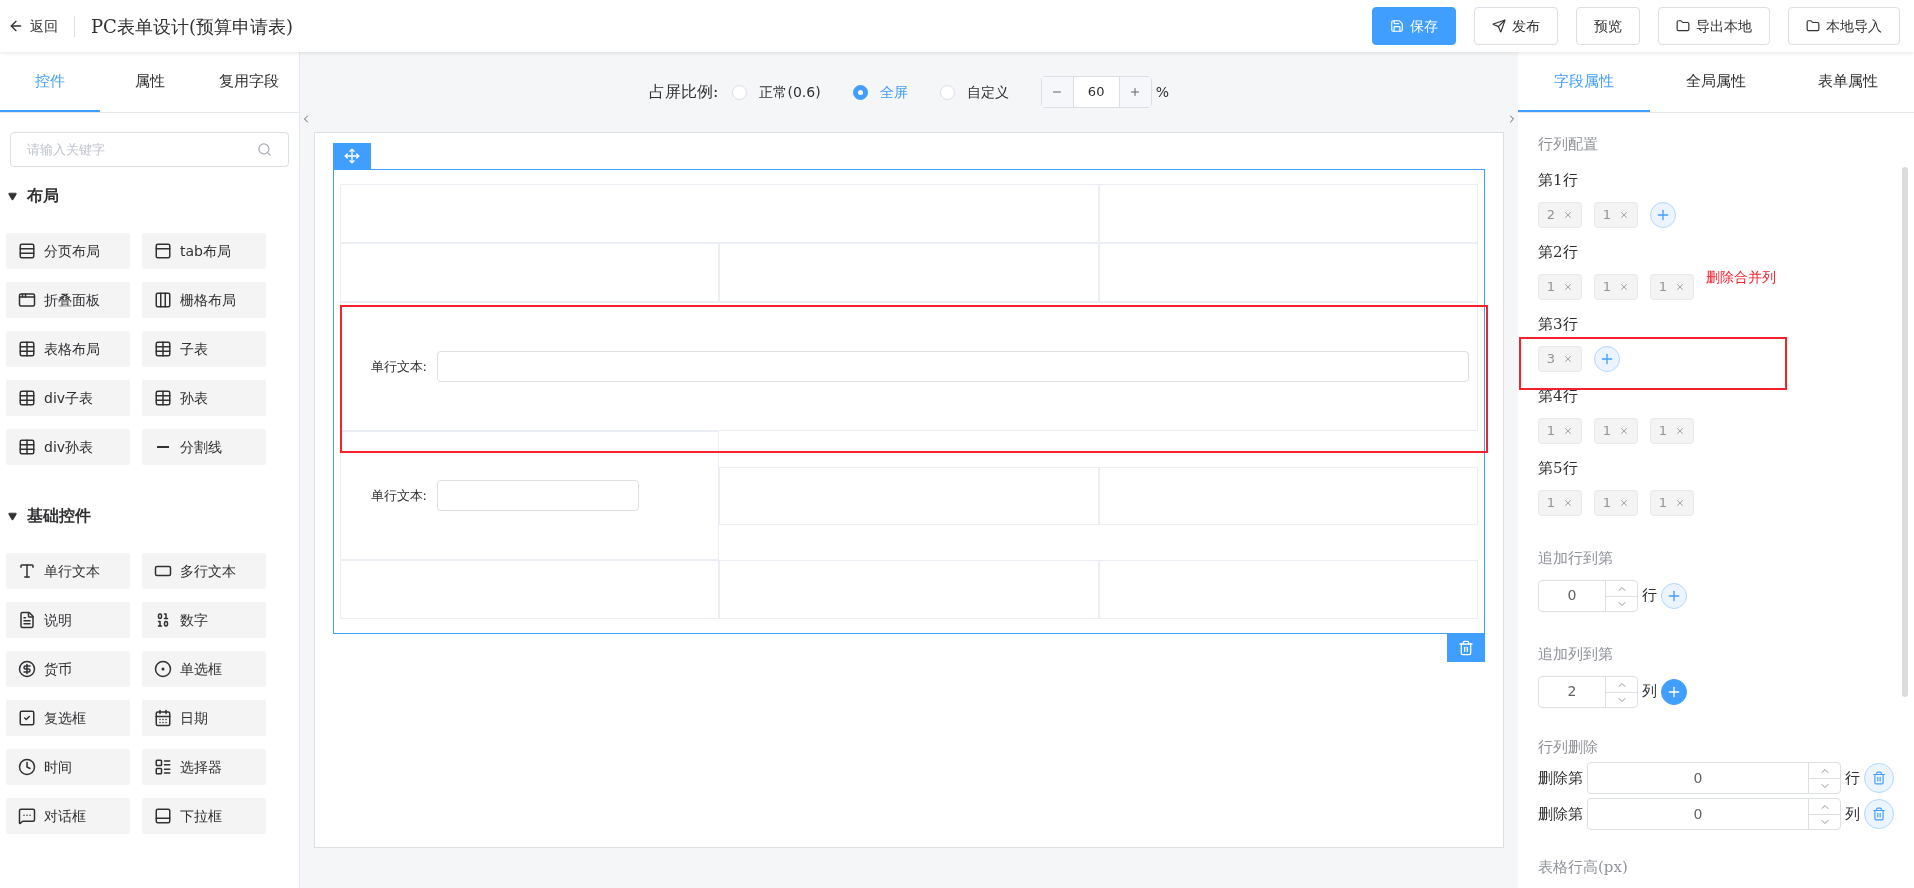 This screenshot has width=1914, height=888. Describe the element at coordinates (204, 447) in the screenshot. I see `widget-item: 分割线` at that location.